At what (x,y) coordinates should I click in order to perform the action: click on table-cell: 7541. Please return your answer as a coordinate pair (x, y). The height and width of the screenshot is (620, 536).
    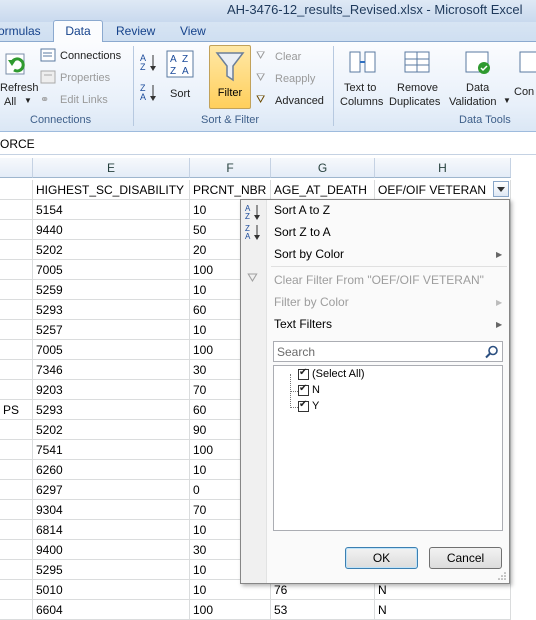
    Looking at the image, I should click on (111, 450).